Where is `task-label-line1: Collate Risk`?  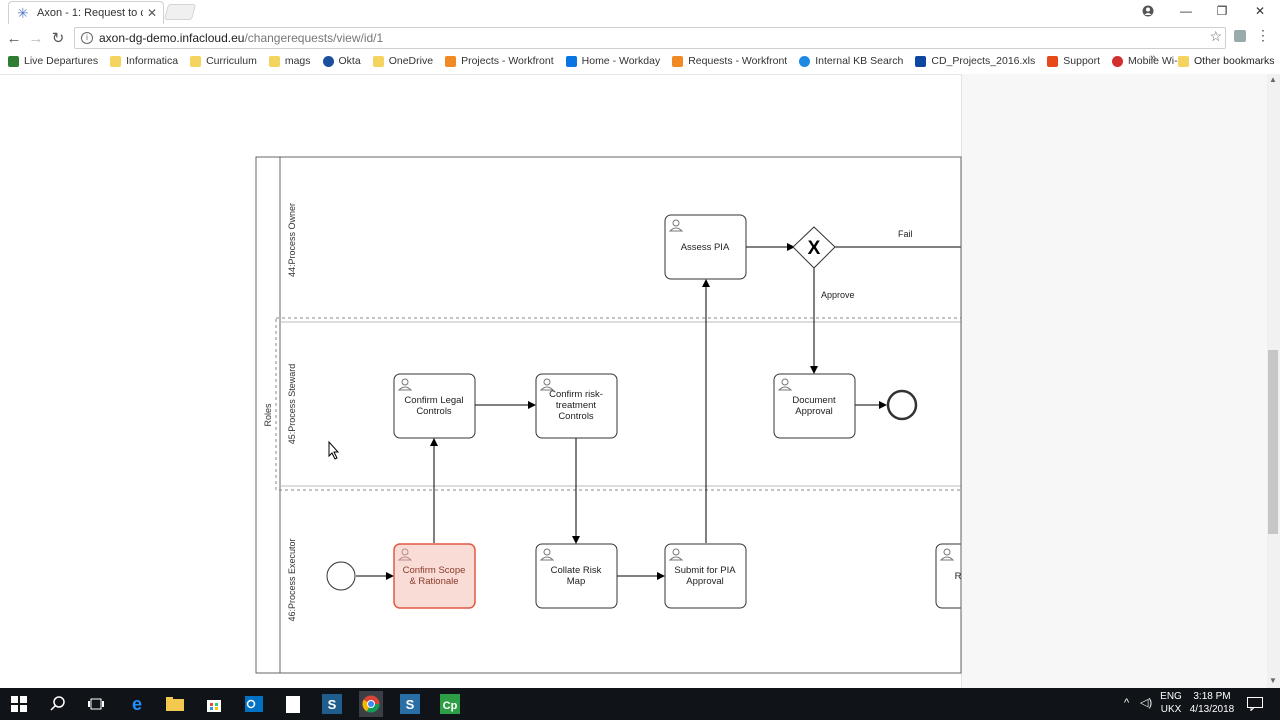
task-label-line1: Collate Risk is located at coordinates (576, 570).